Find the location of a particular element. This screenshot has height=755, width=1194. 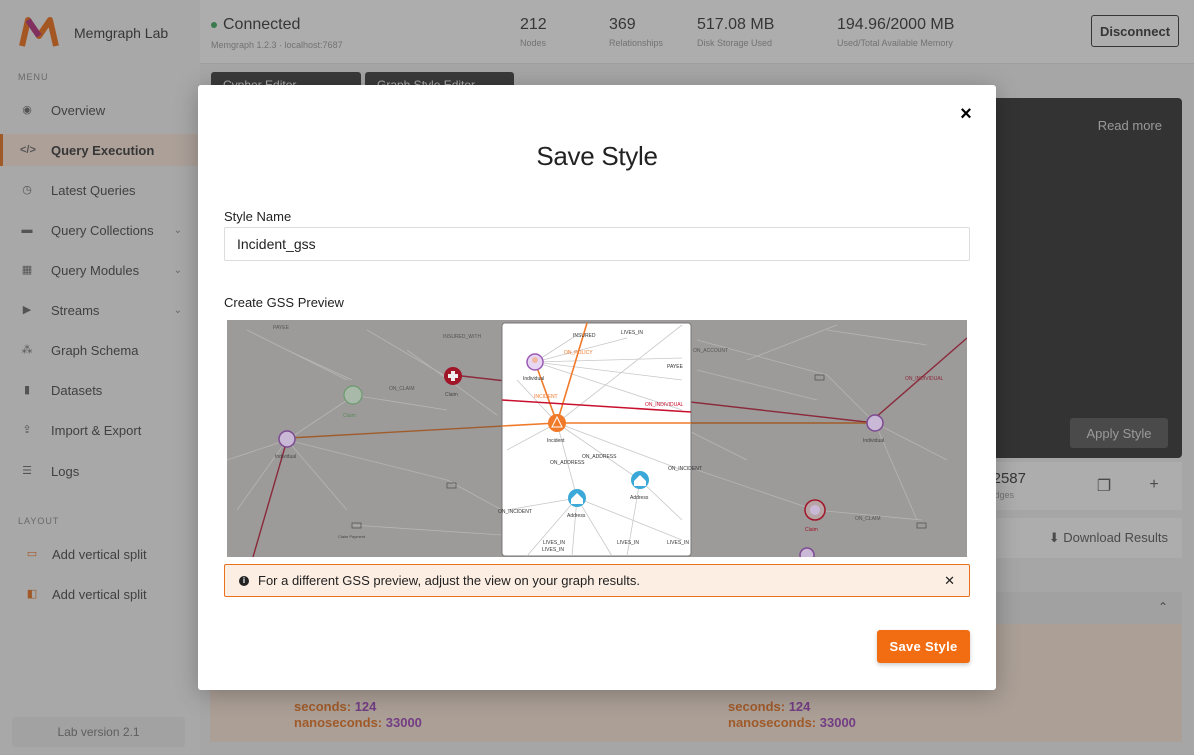

svg-text: INSURED_WITH is located at coordinates (462, 337).